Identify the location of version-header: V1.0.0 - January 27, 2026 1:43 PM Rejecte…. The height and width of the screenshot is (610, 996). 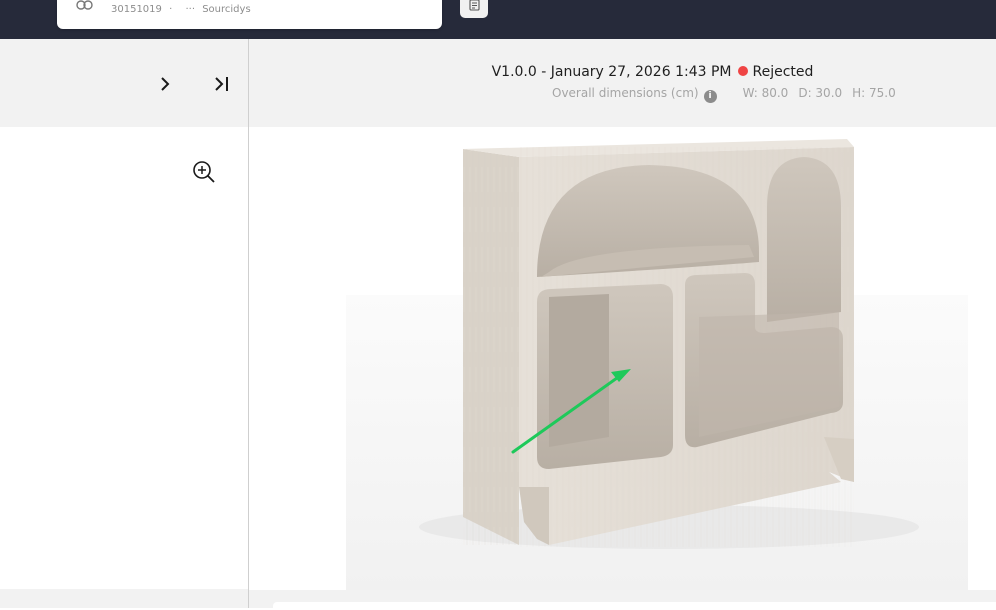
(622, 83).